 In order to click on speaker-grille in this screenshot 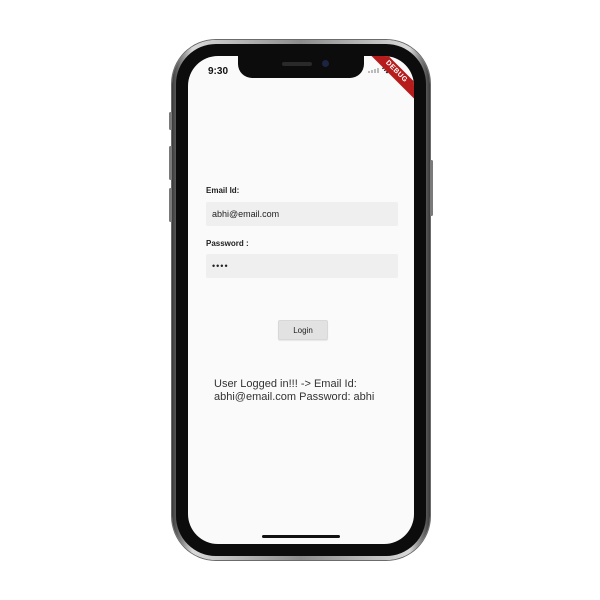, I will do `click(297, 64)`.